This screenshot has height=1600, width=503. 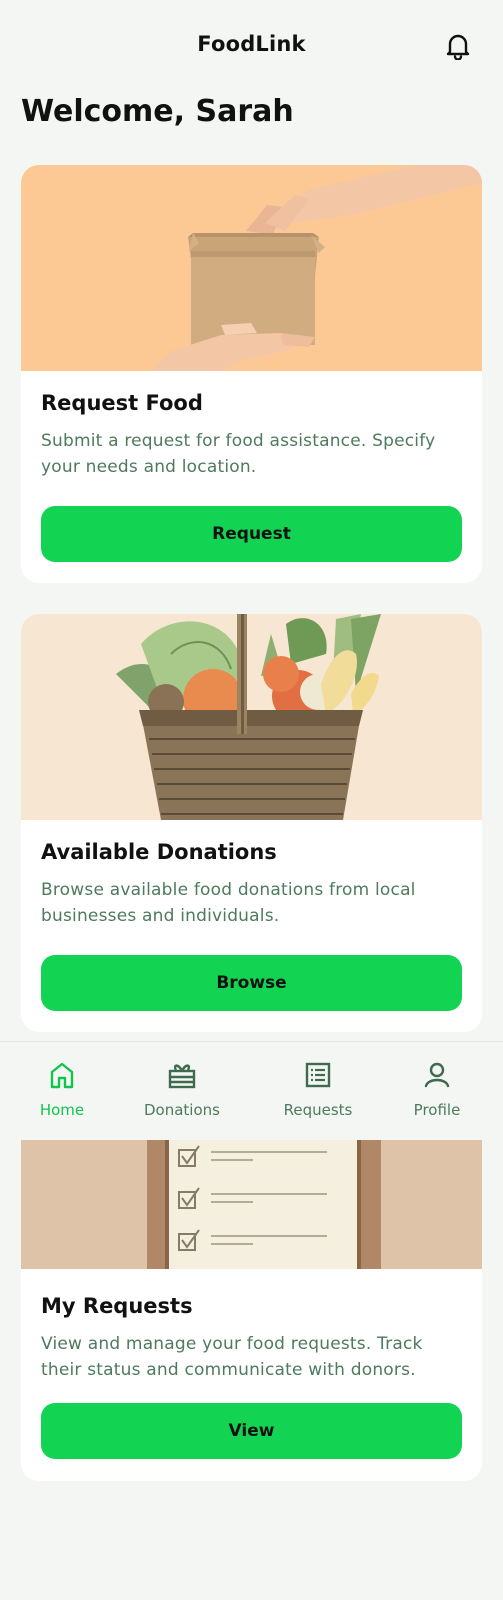 What do you see at coordinates (159, 852) in the screenshot?
I see `card-title: Available Donations` at bounding box center [159, 852].